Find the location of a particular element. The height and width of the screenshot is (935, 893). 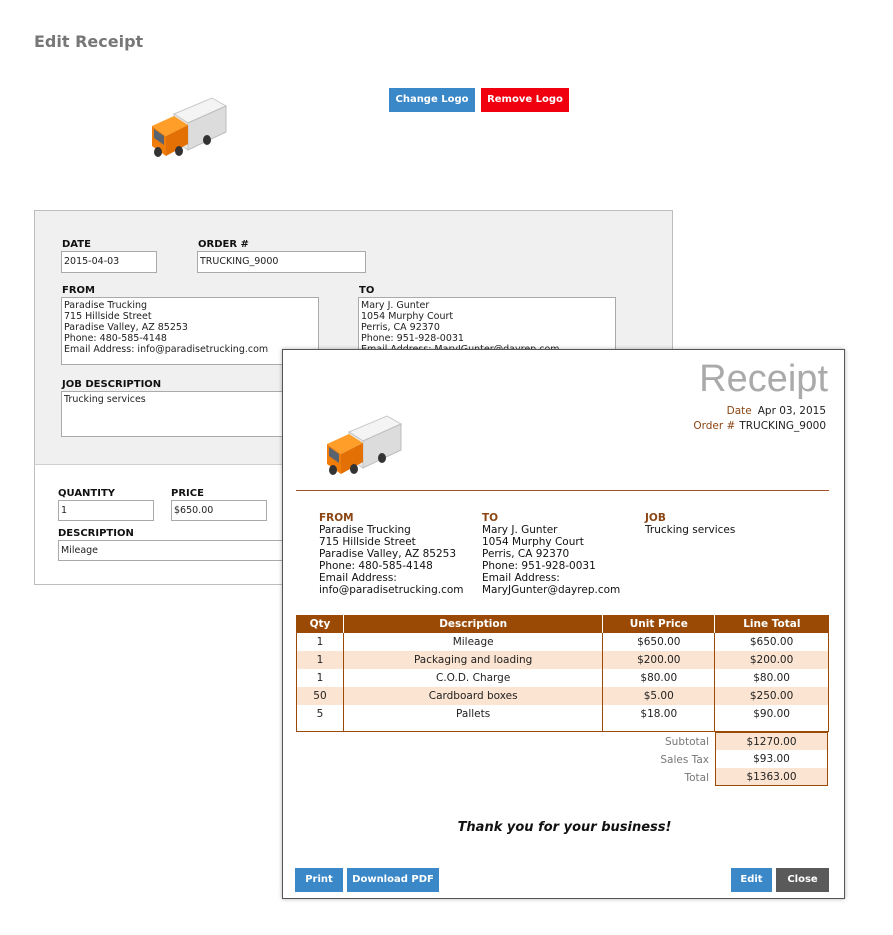

receipt-order-value: TRUCKING_9000 is located at coordinates (782, 426).